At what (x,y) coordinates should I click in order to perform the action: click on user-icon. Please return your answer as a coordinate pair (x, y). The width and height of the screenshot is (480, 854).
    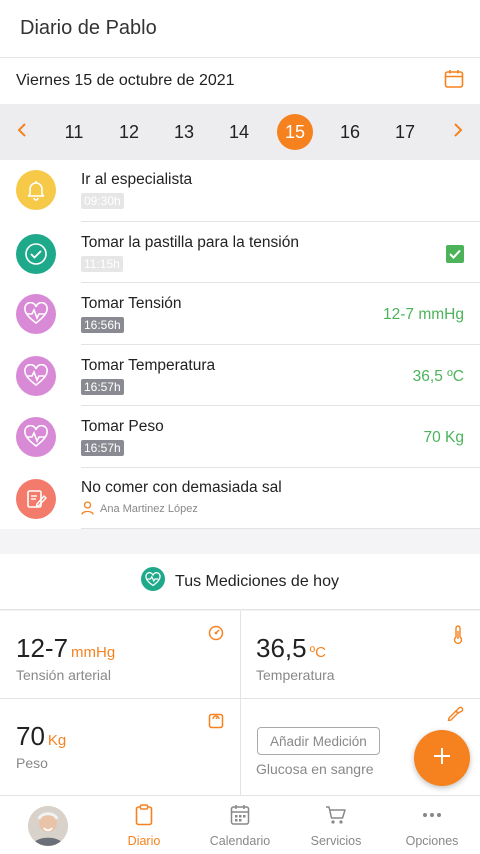
    Looking at the image, I should click on (87, 509).